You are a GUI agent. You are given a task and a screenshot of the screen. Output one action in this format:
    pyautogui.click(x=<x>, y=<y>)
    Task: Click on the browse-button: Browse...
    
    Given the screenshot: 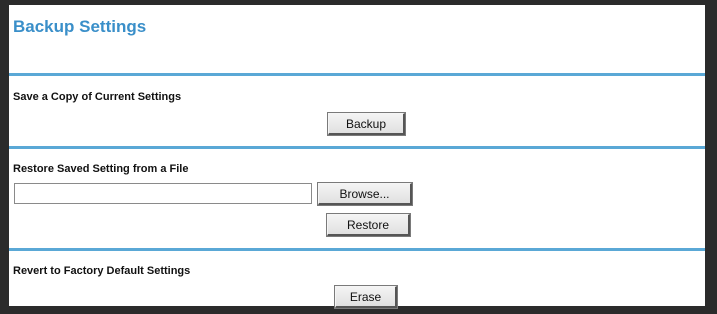 What is the action you would take?
    pyautogui.click(x=365, y=194)
    